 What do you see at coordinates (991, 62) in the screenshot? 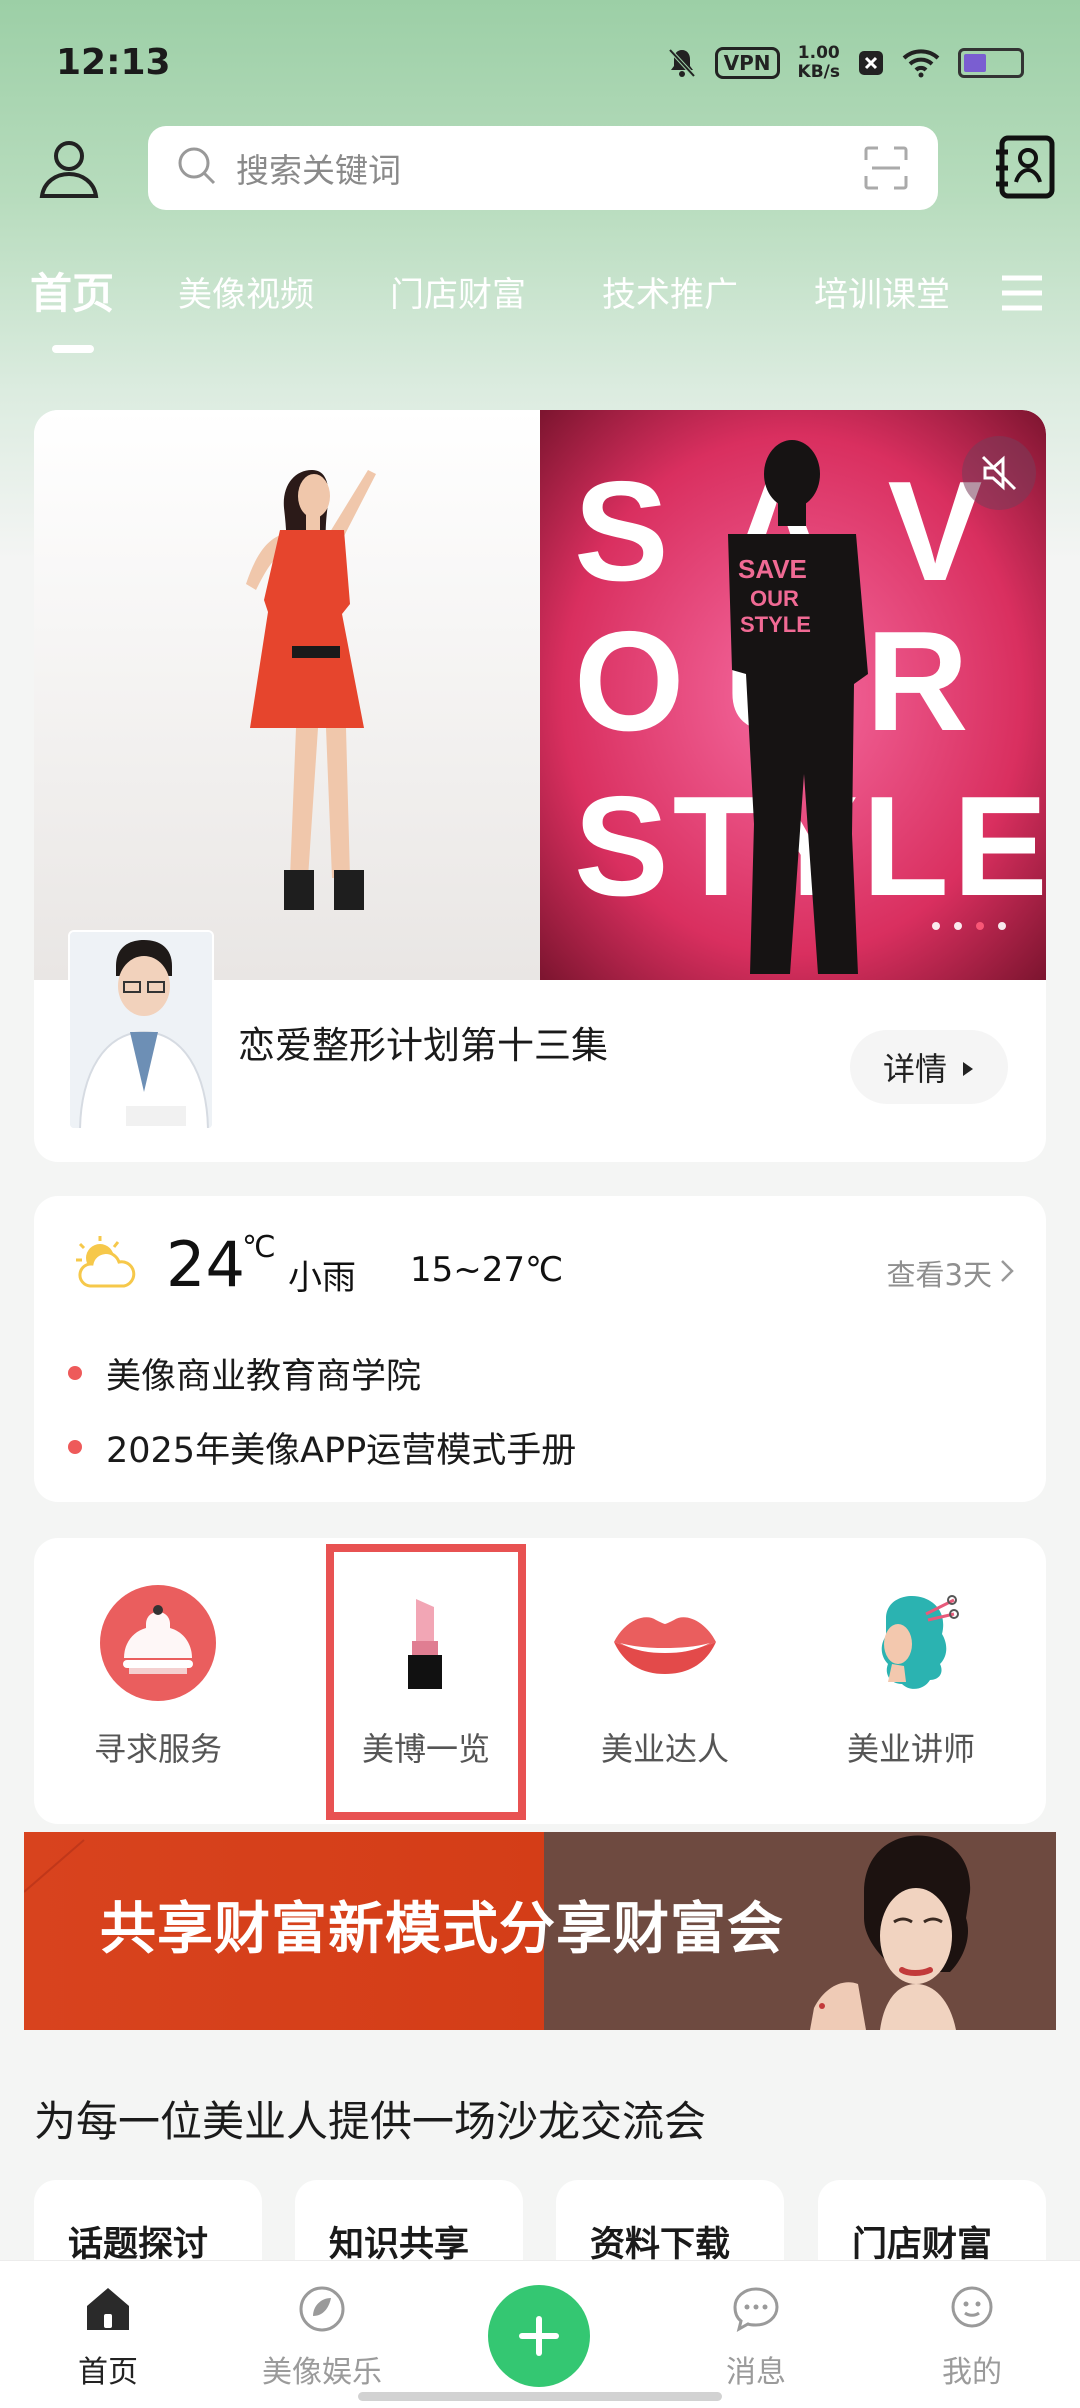
I see `battery-icon` at bounding box center [991, 62].